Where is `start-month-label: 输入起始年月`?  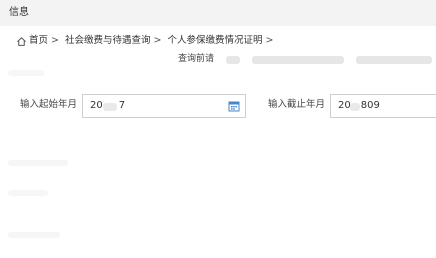
start-month-label: 输入起始年月 is located at coordinates (49, 104).